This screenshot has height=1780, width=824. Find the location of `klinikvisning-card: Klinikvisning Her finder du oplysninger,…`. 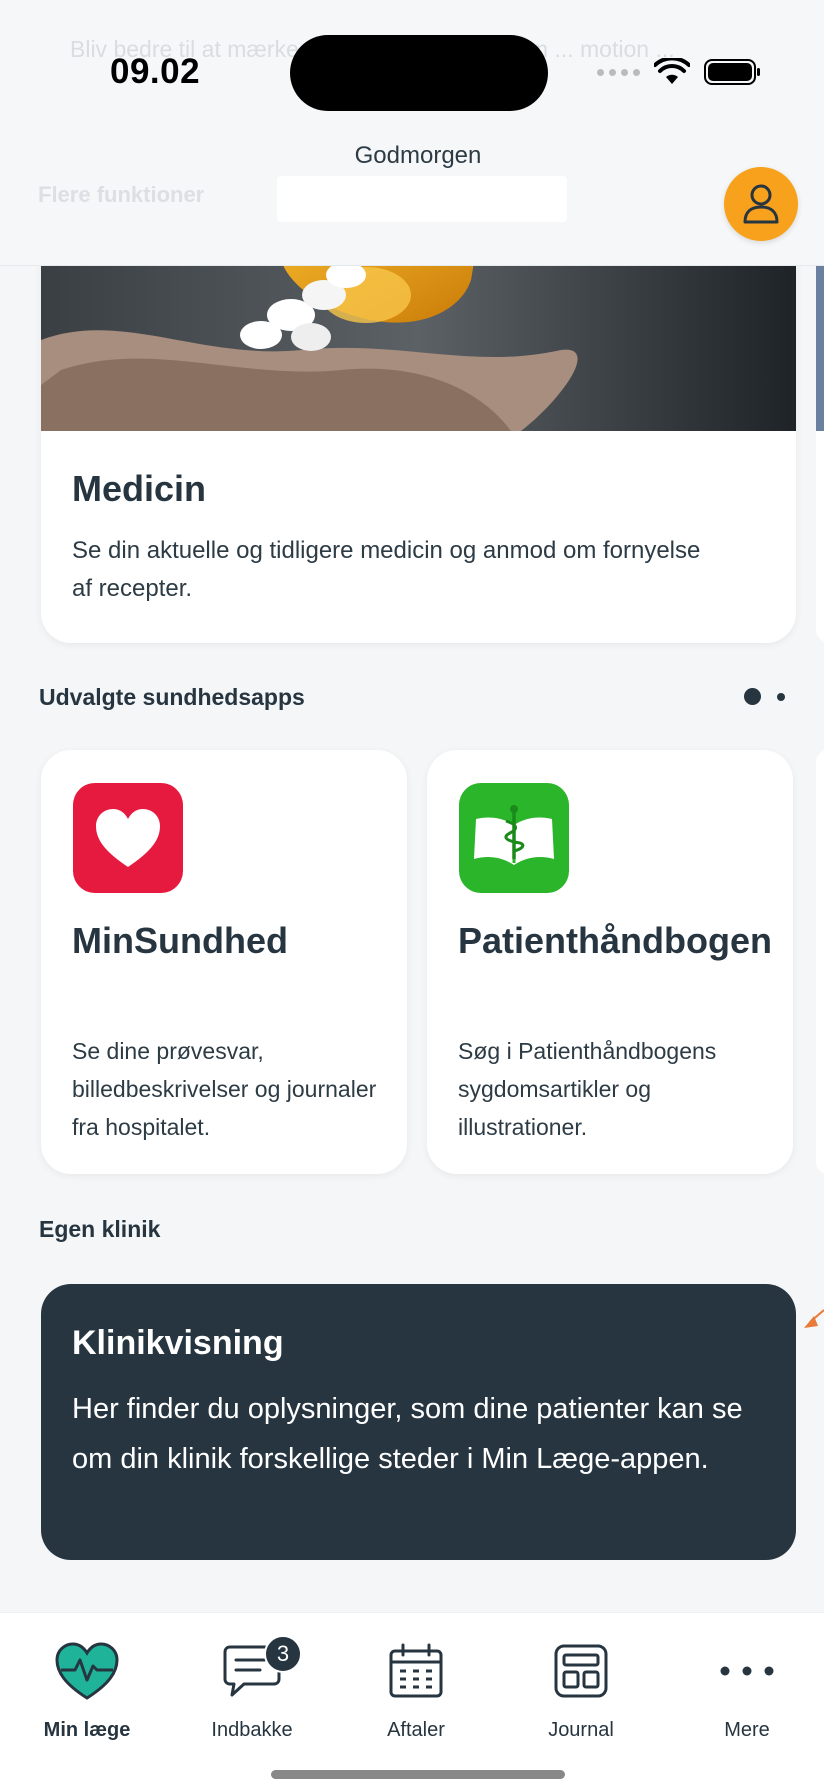

klinikvisning-card: Klinikvisning Her finder du oplysninger,… is located at coordinates (418, 1422).